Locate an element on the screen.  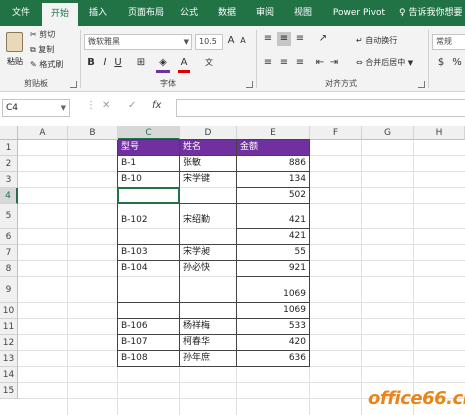
table-cell-c: B-106 is located at coordinates (148, 326).